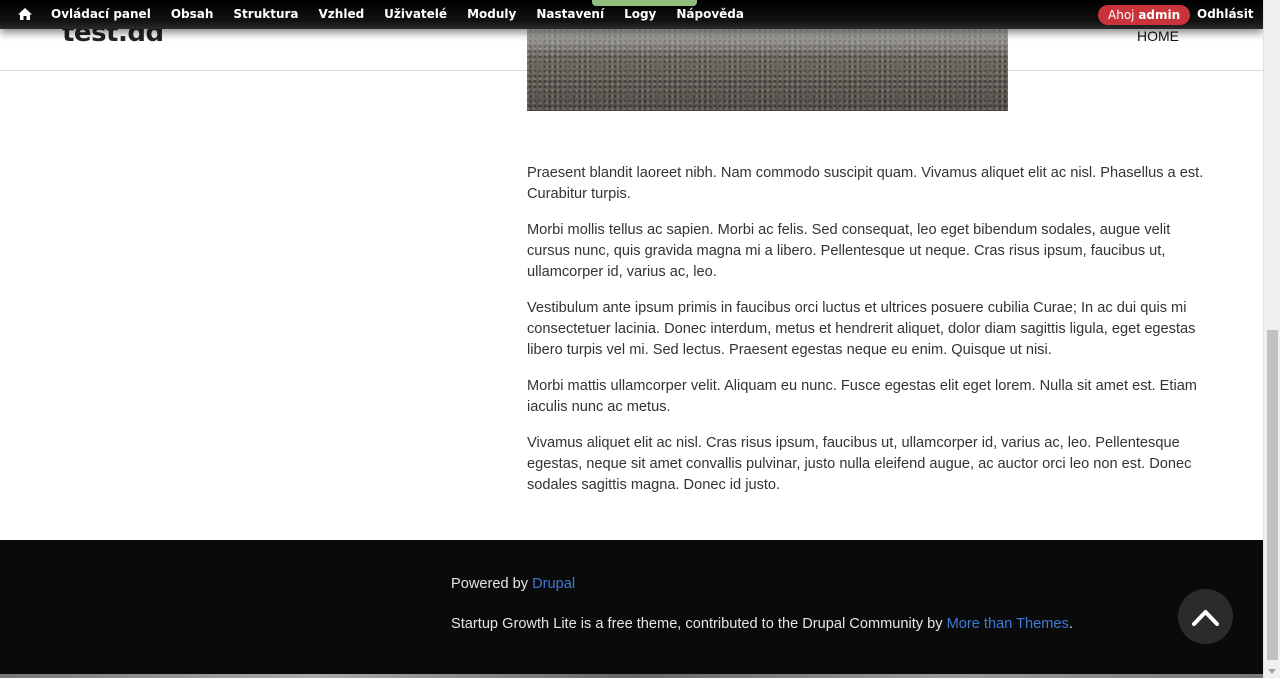  I want to click on admin-menu-dashboard: Ovládací panel, so click(101, 14).